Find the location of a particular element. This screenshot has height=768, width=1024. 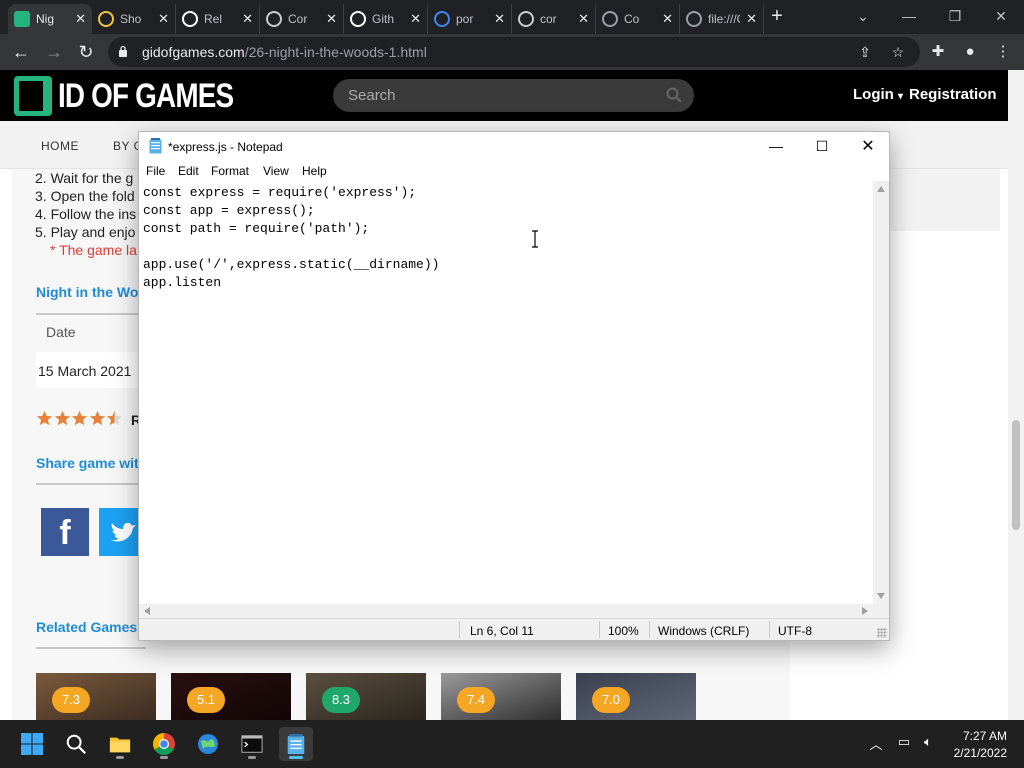

file-explorer-icon is located at coordinates (120, 744).